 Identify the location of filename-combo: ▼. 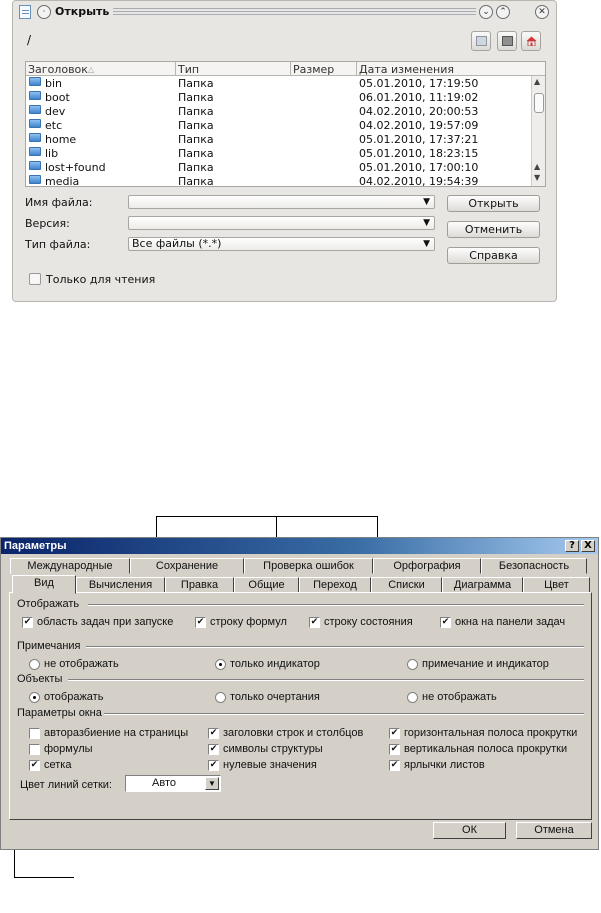
(281, 202).